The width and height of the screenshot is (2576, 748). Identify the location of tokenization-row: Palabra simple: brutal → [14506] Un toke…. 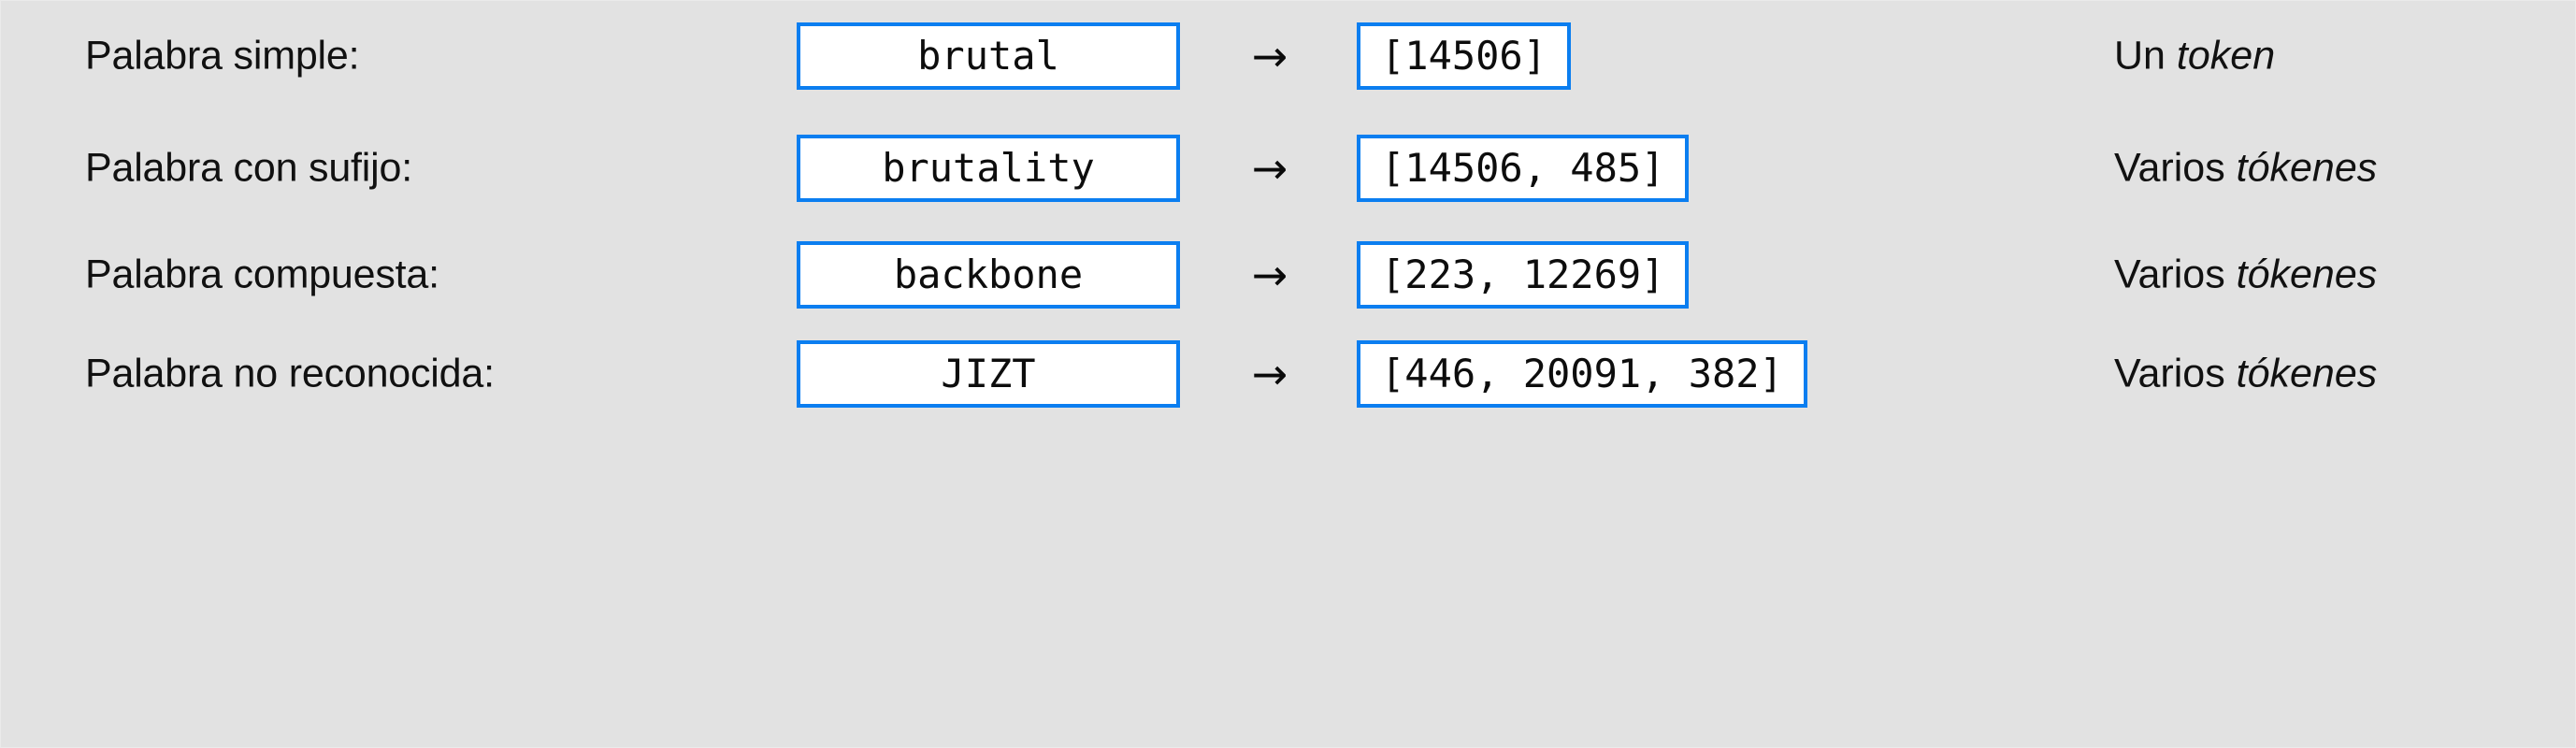
(1288, 56).